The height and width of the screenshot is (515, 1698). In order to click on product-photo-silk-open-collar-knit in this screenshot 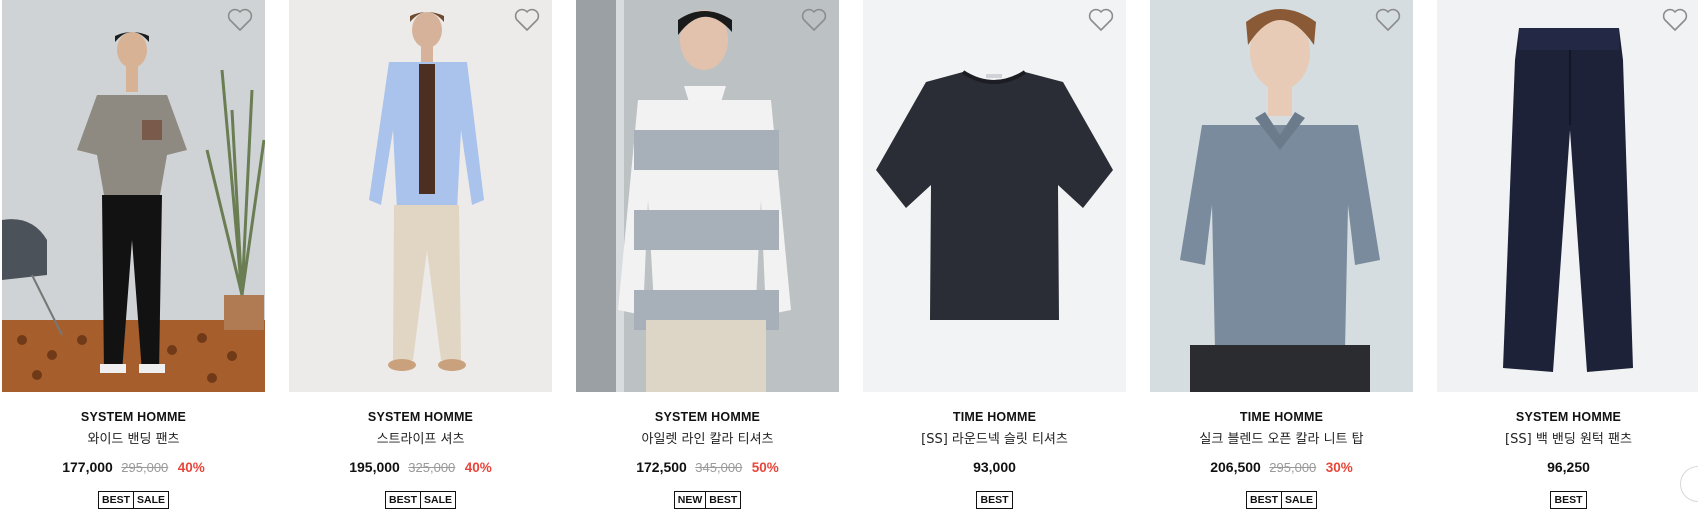, I will do `click(1281, 196)`.